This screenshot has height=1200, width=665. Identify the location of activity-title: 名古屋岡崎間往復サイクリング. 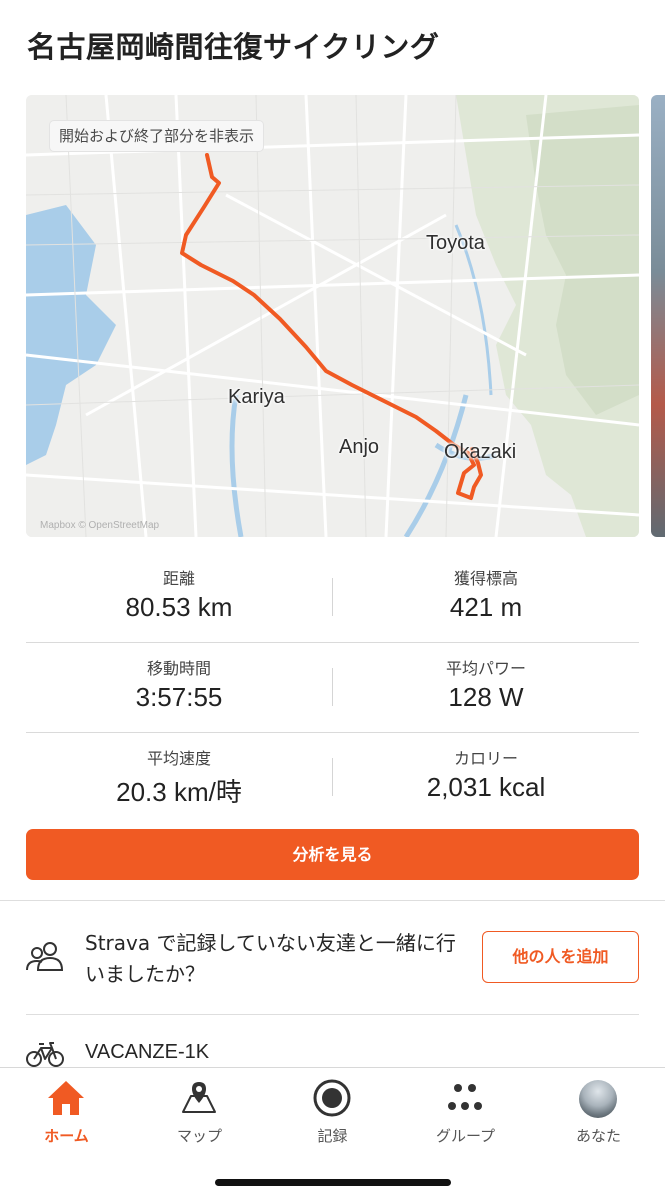
(233, 47).